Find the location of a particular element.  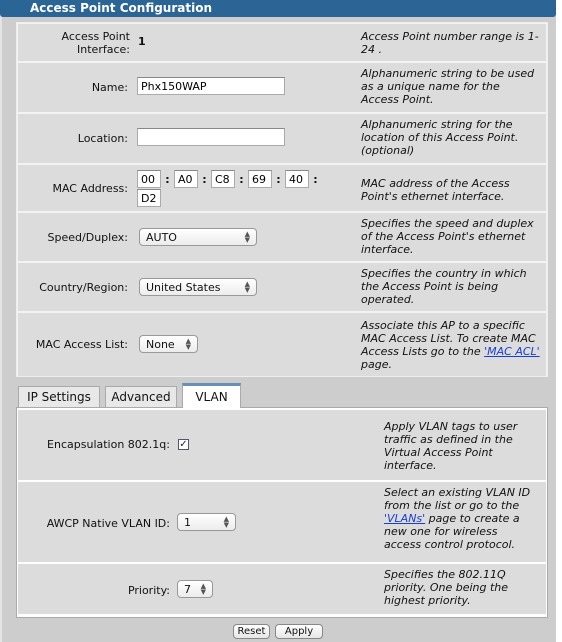

native-vlan-value: 1 is located at coordinates (187, 522).